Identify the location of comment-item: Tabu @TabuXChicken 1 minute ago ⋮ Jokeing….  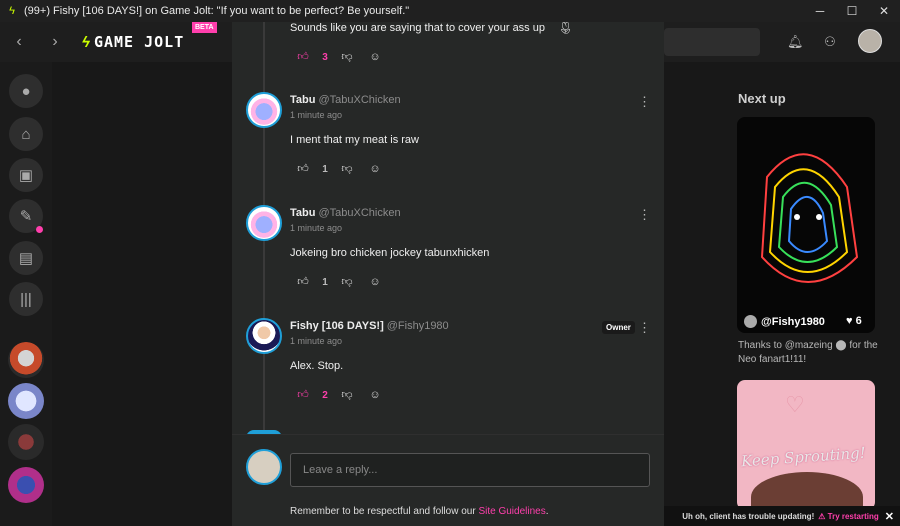
(451, 260).